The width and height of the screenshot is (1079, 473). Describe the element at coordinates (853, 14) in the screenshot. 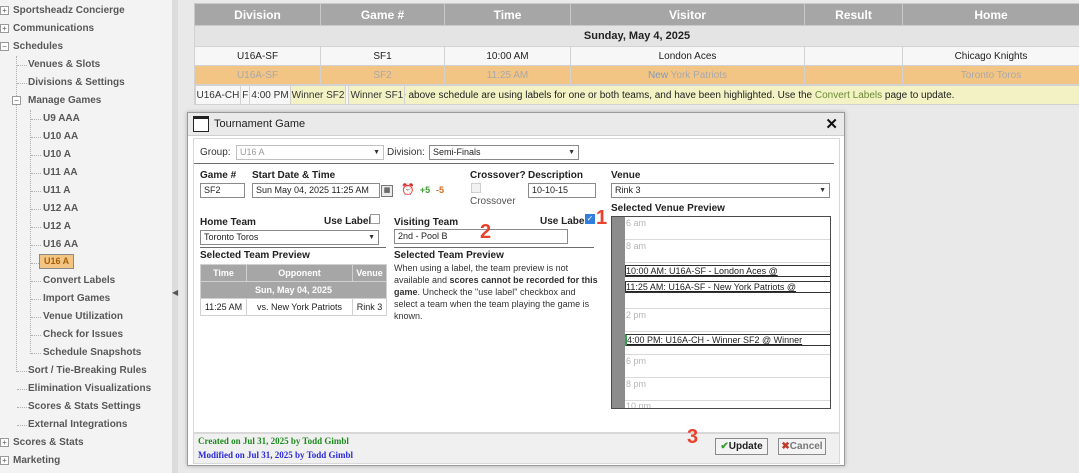

I see `column-header: Result` at that location.